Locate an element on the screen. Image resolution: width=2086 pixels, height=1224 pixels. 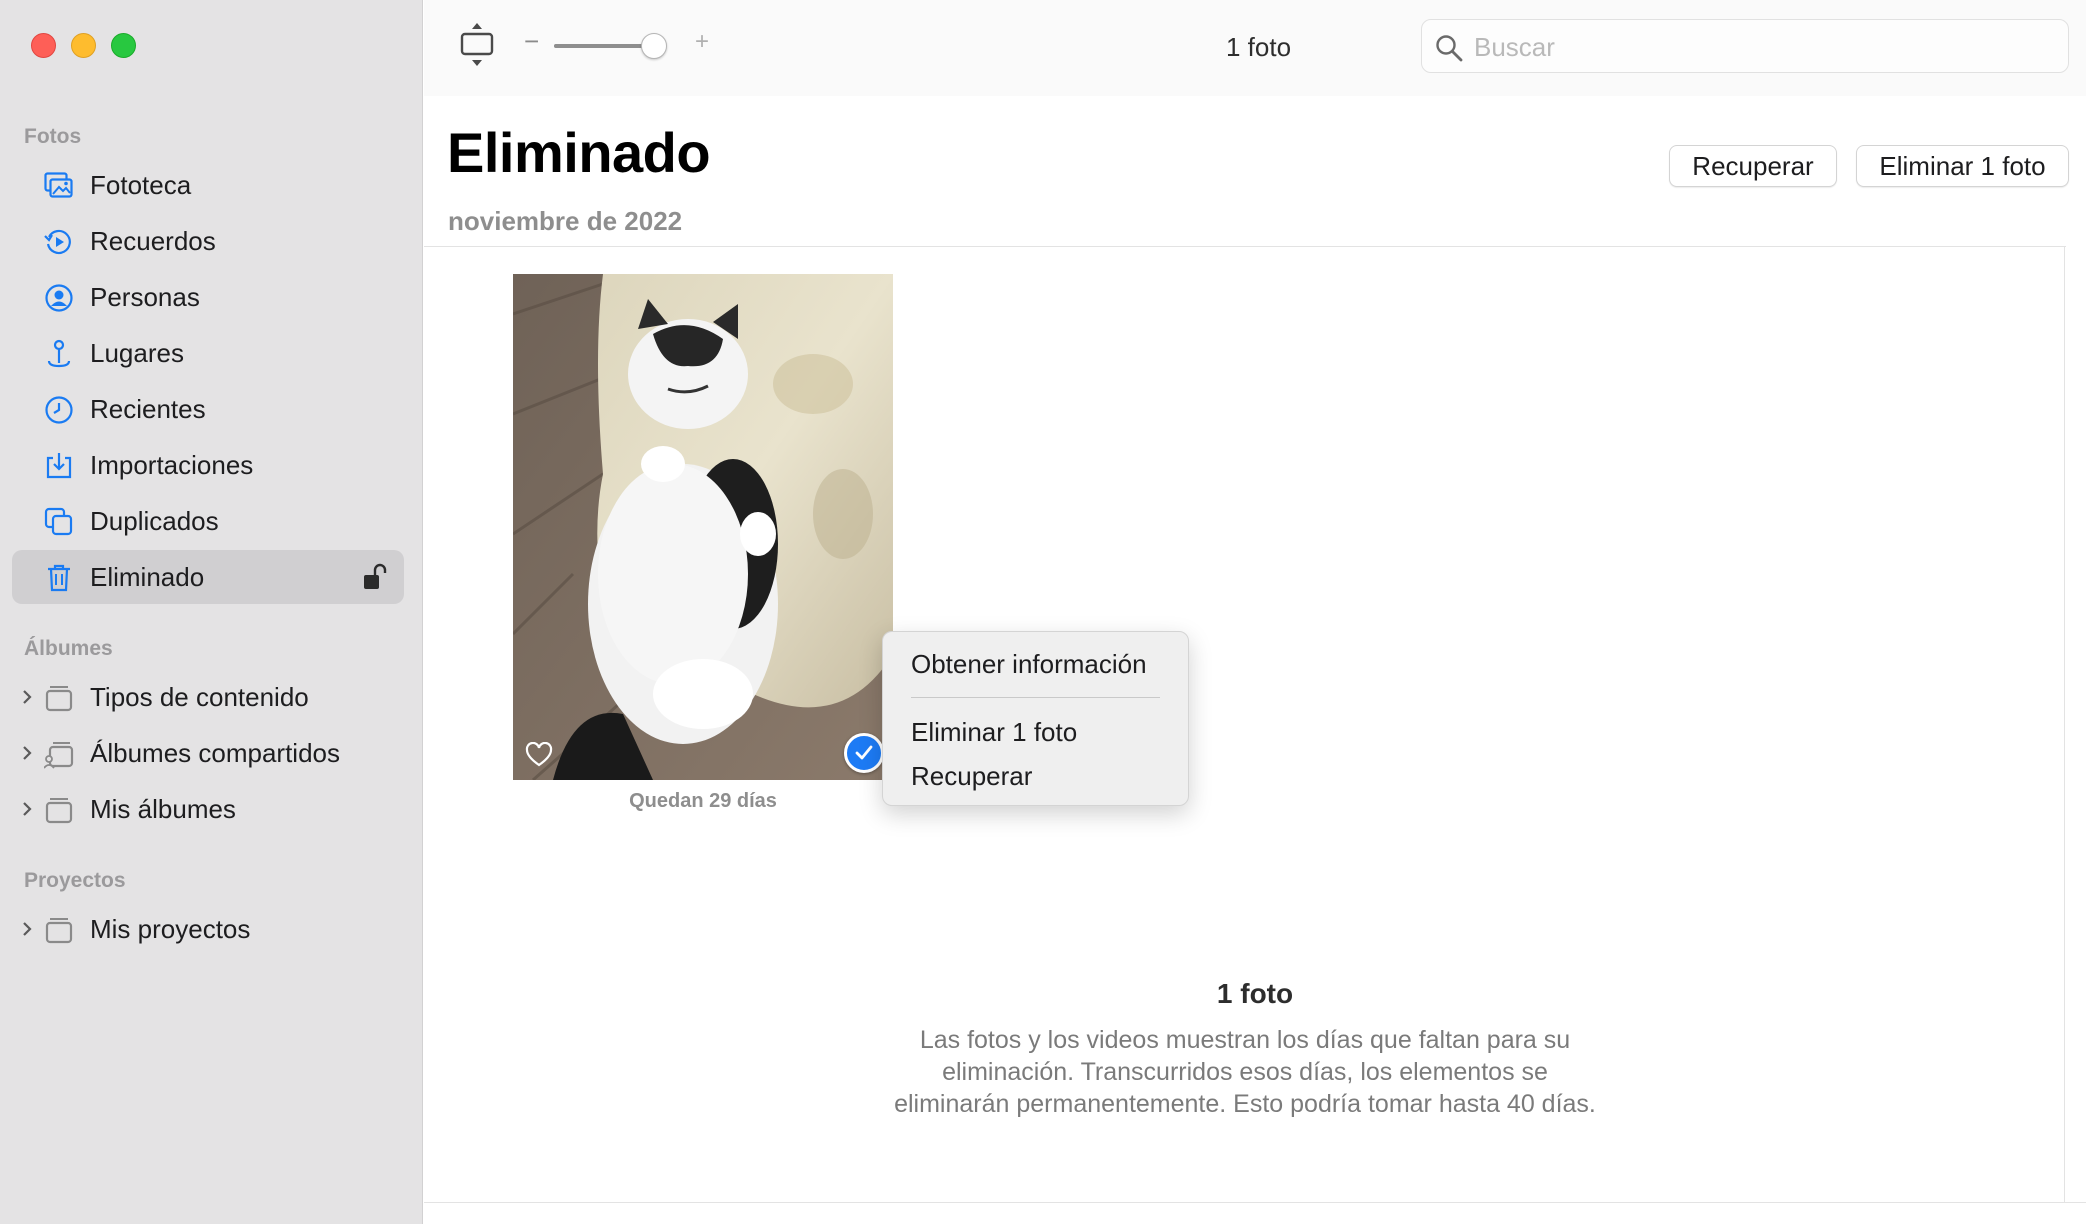
page-title: Eliminado is located at coordinates (579, 152).